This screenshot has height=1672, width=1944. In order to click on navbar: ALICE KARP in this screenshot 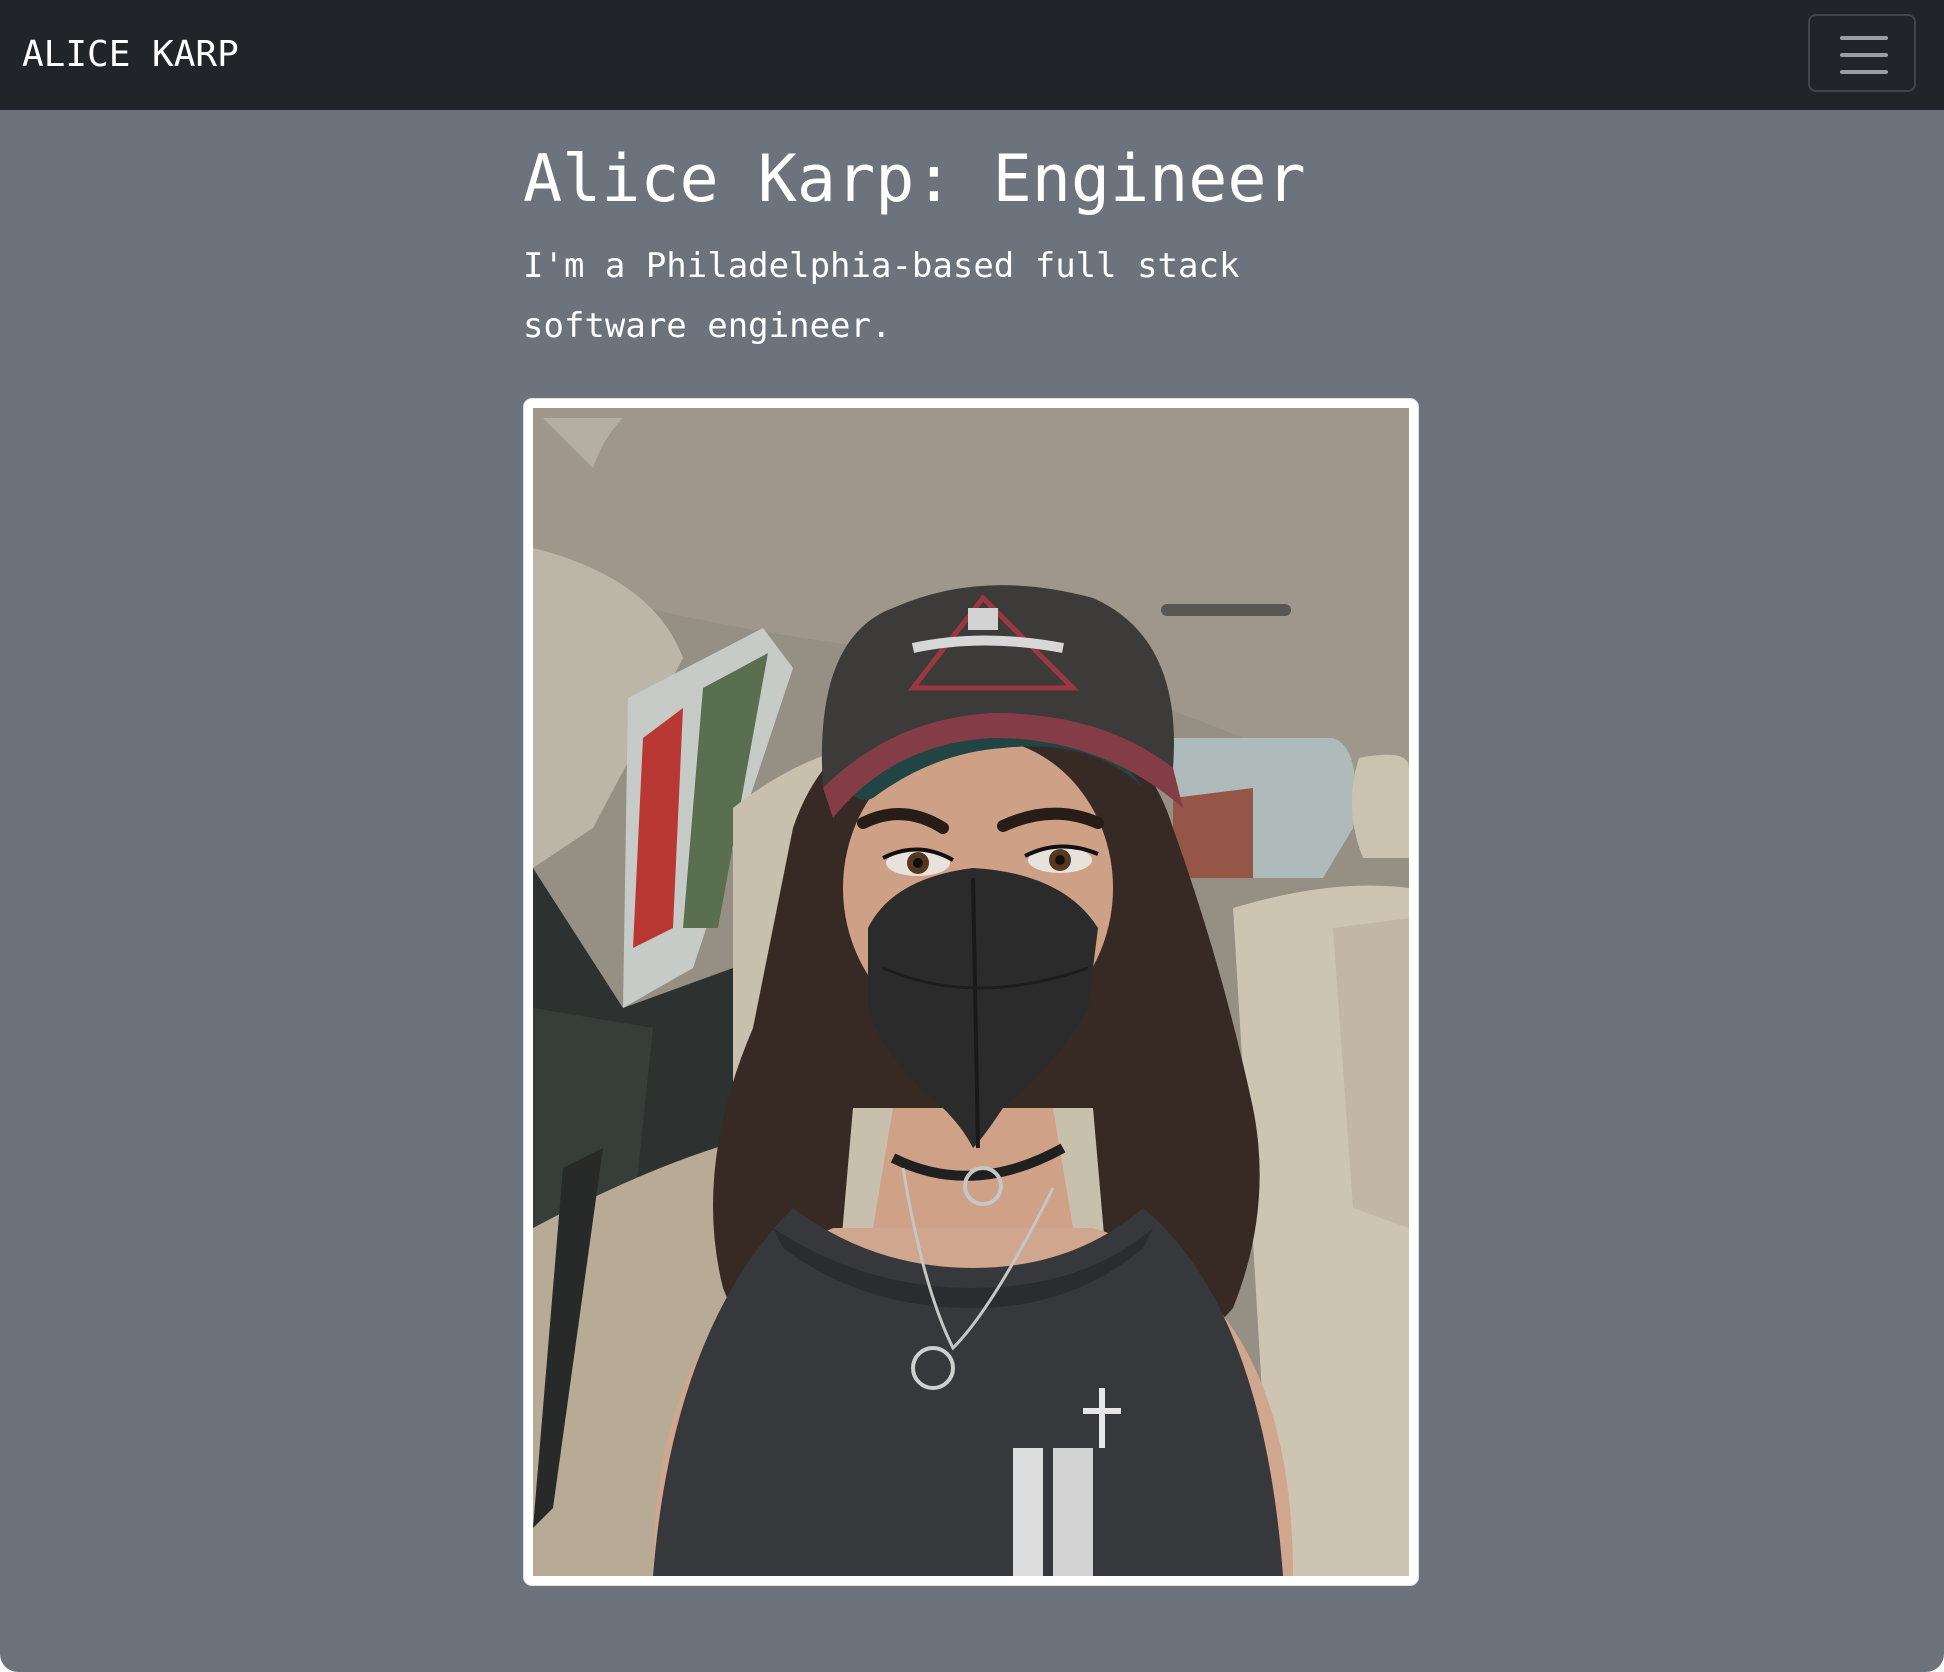, I will do `click(972, 55)`.